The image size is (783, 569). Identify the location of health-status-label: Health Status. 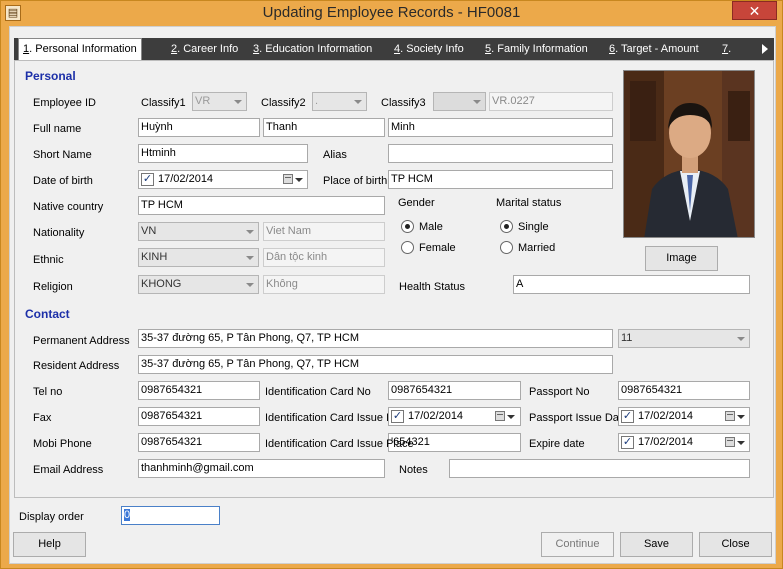
(432, 287).